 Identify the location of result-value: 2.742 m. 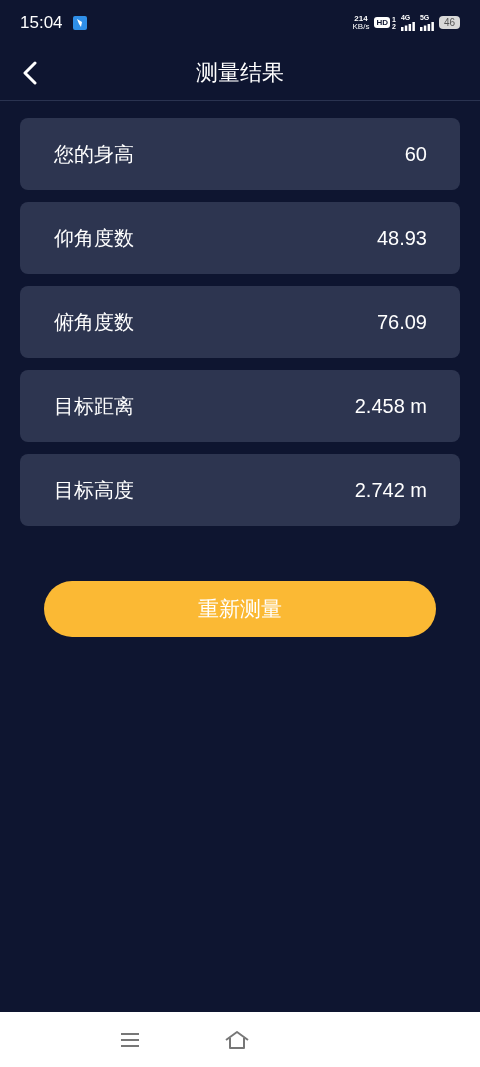
(390, 490).